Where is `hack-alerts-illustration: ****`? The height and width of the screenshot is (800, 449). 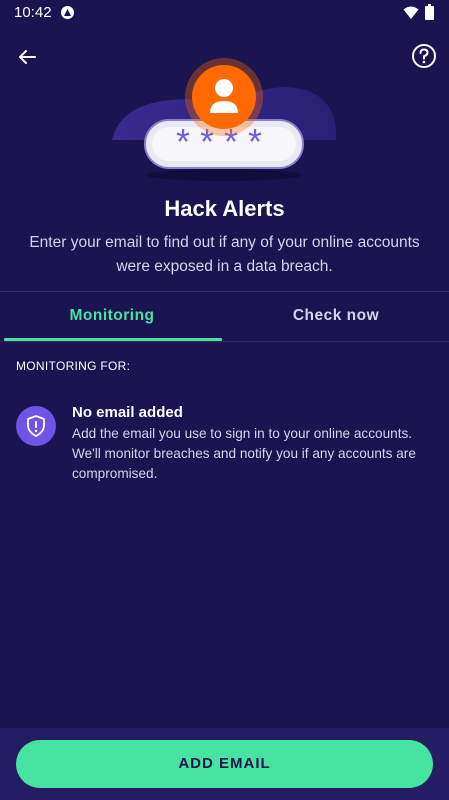 hack-alerts-illustration: **** is located at coordinates (224, 119).